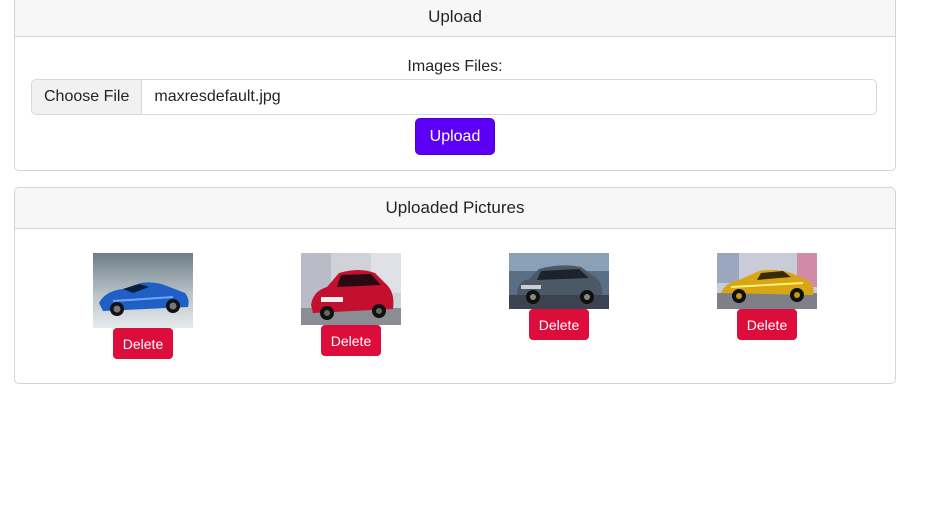 This screenshot has height=521, width=929. Describe the element at coordinates (455, 136) in the screenshot. I see `upload-button: Upload` at that location.